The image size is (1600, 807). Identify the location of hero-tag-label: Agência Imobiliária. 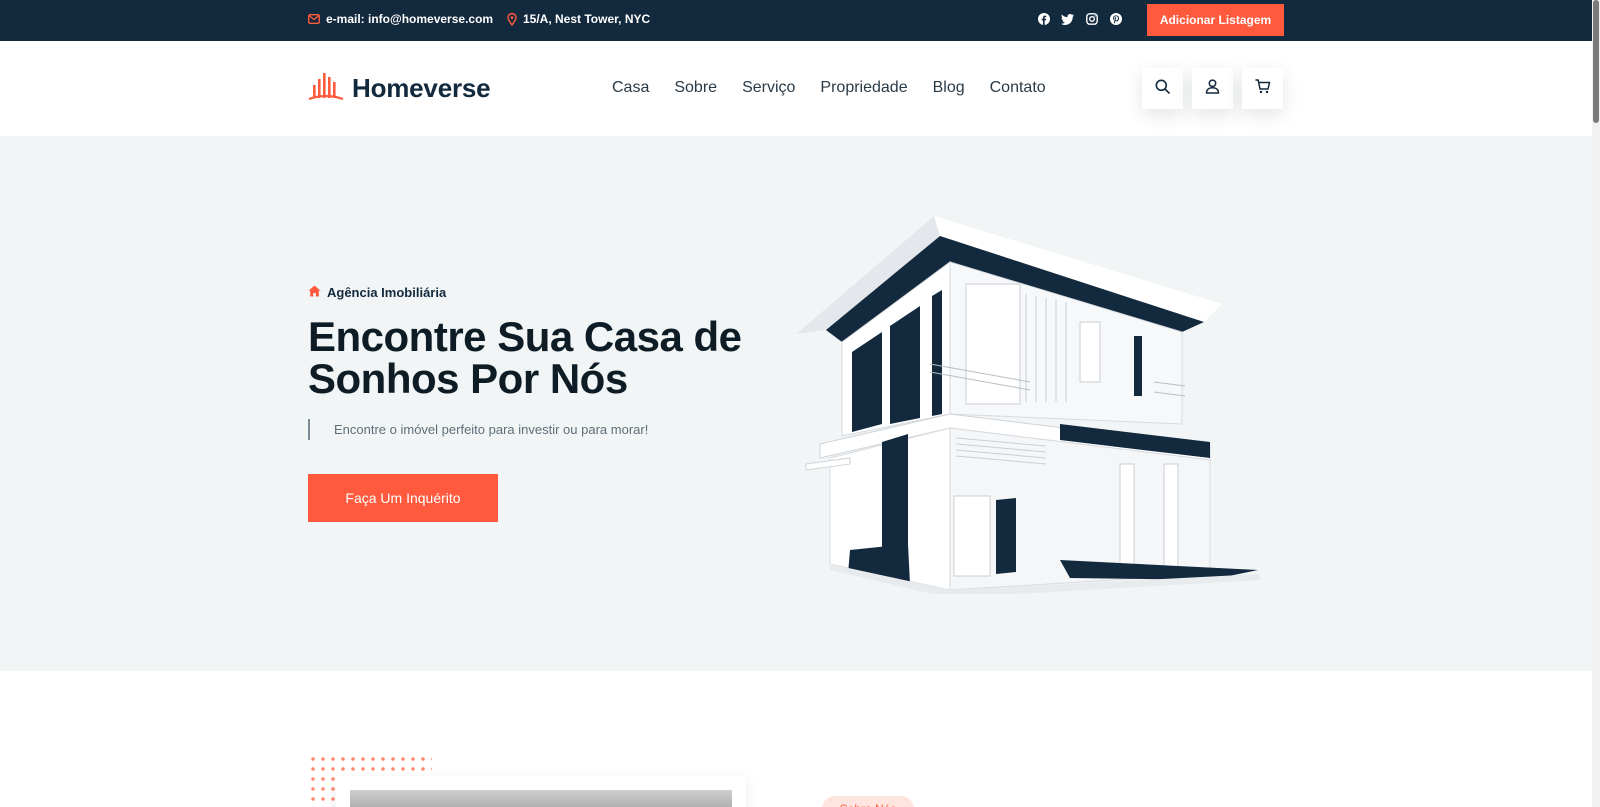
(387, 292).